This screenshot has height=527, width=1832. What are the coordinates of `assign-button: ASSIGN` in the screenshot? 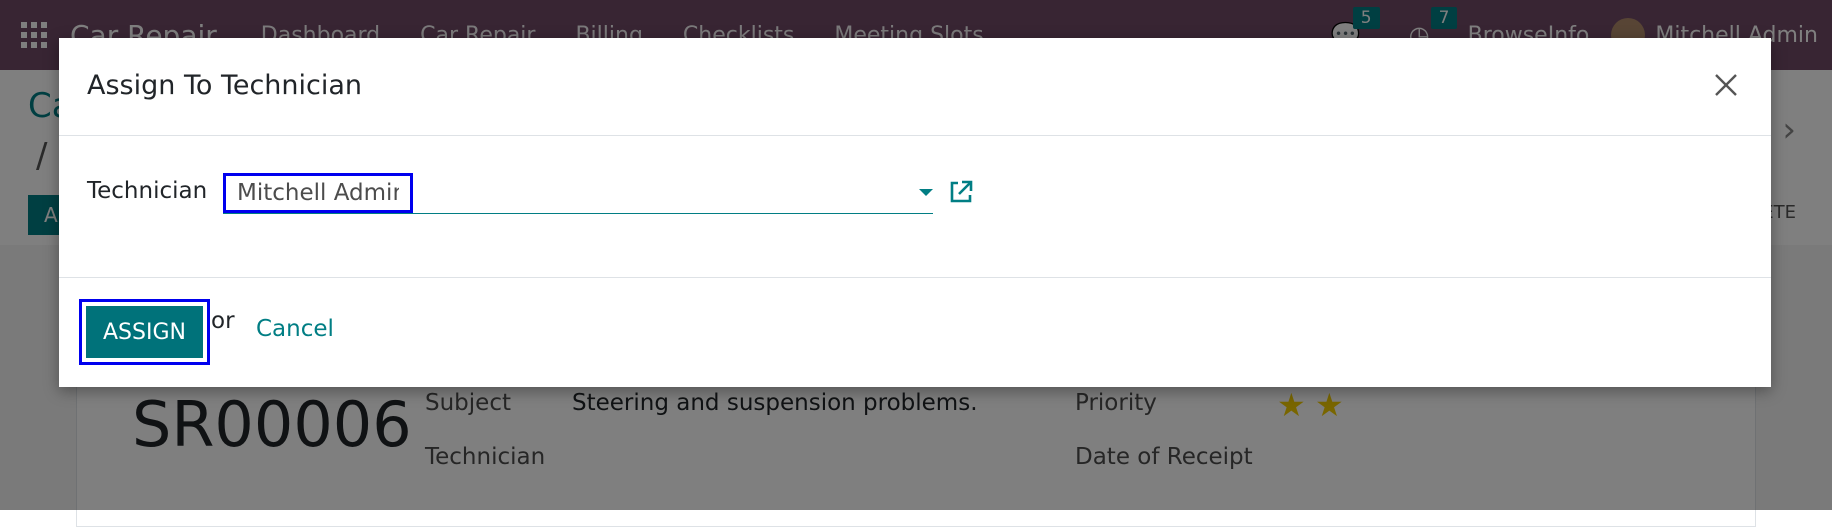 It's located at (144, 332).